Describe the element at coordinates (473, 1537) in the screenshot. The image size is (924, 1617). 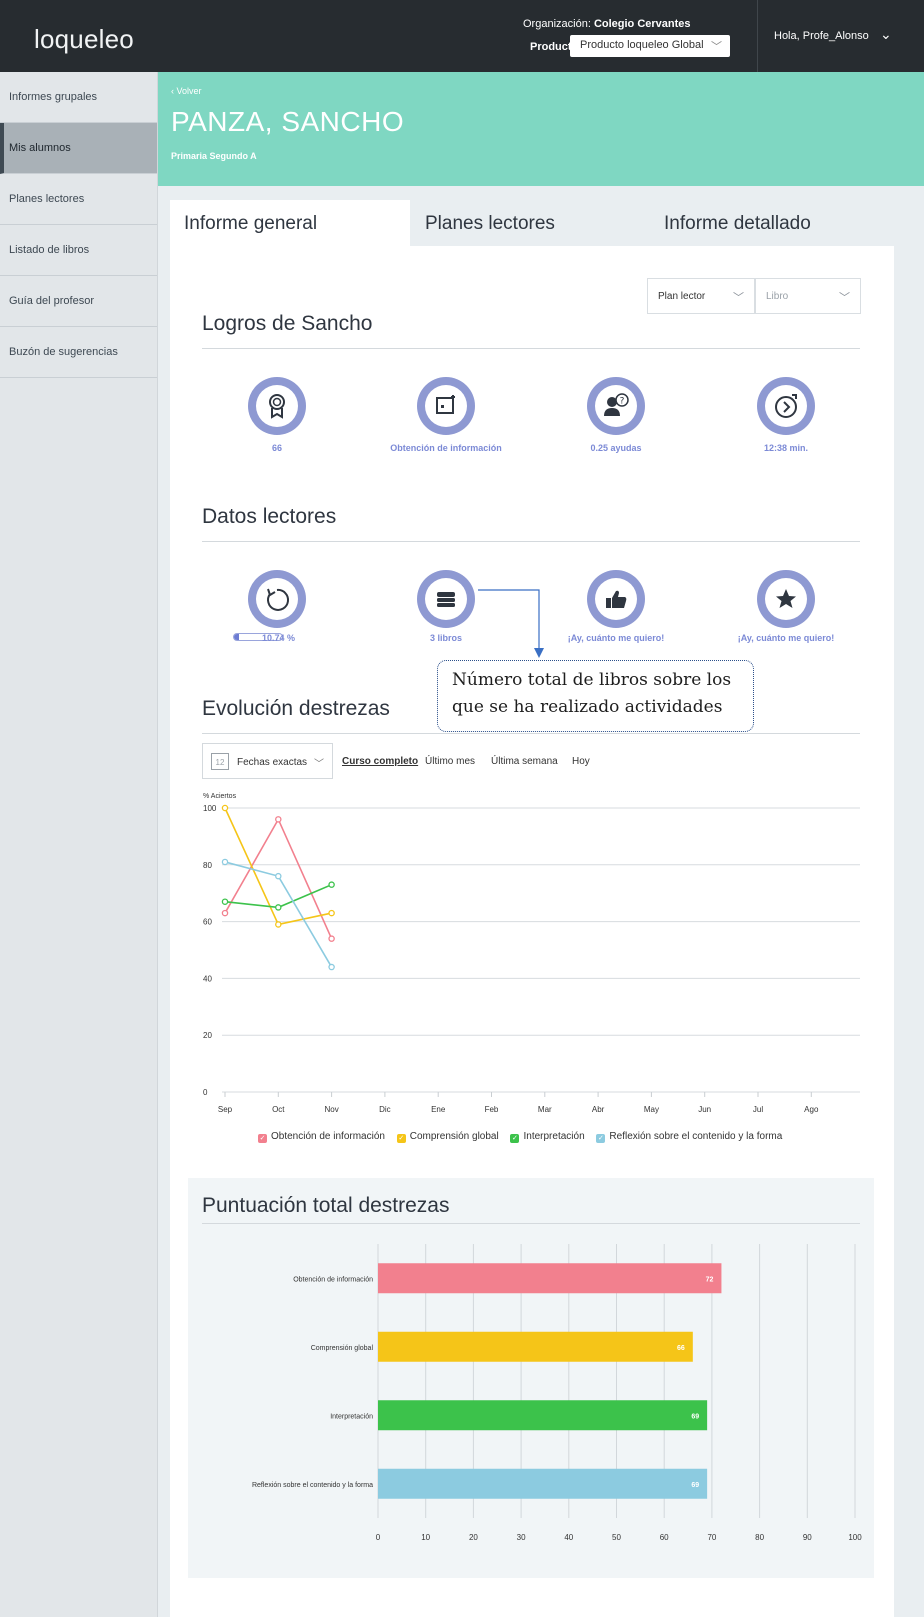
I see `x-tick-label: 20` at that location.